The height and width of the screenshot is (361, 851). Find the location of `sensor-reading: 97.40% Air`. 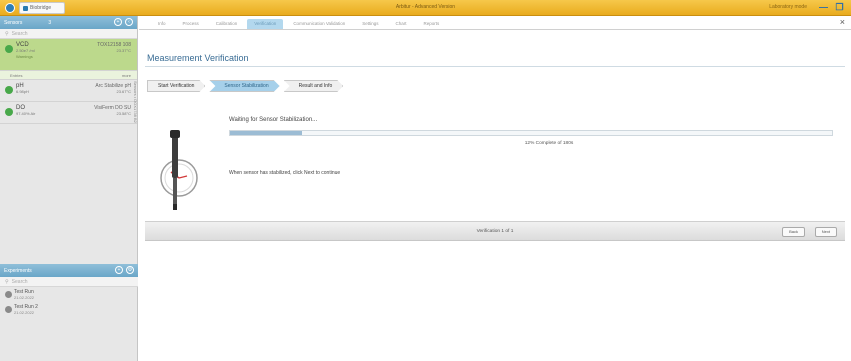

sensor-reading: 97.40% Air is located at coordinates (26, 113).